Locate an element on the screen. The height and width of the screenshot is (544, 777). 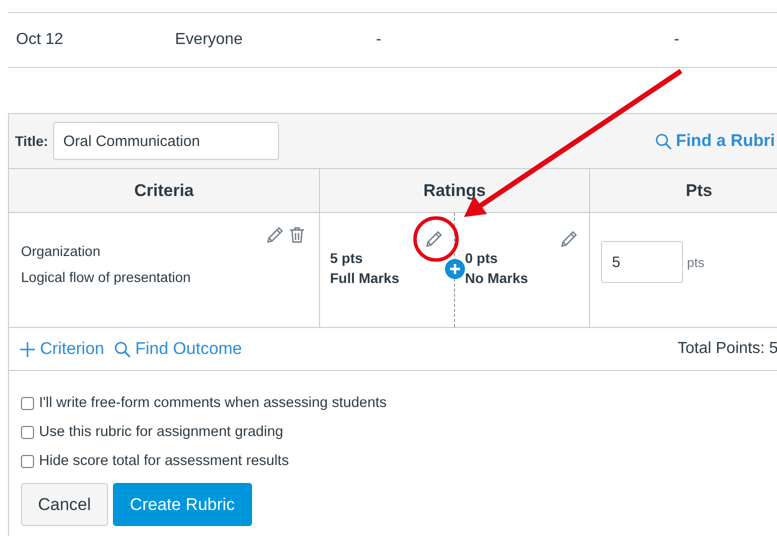
plus-icon is located at coordinates (27, 349).